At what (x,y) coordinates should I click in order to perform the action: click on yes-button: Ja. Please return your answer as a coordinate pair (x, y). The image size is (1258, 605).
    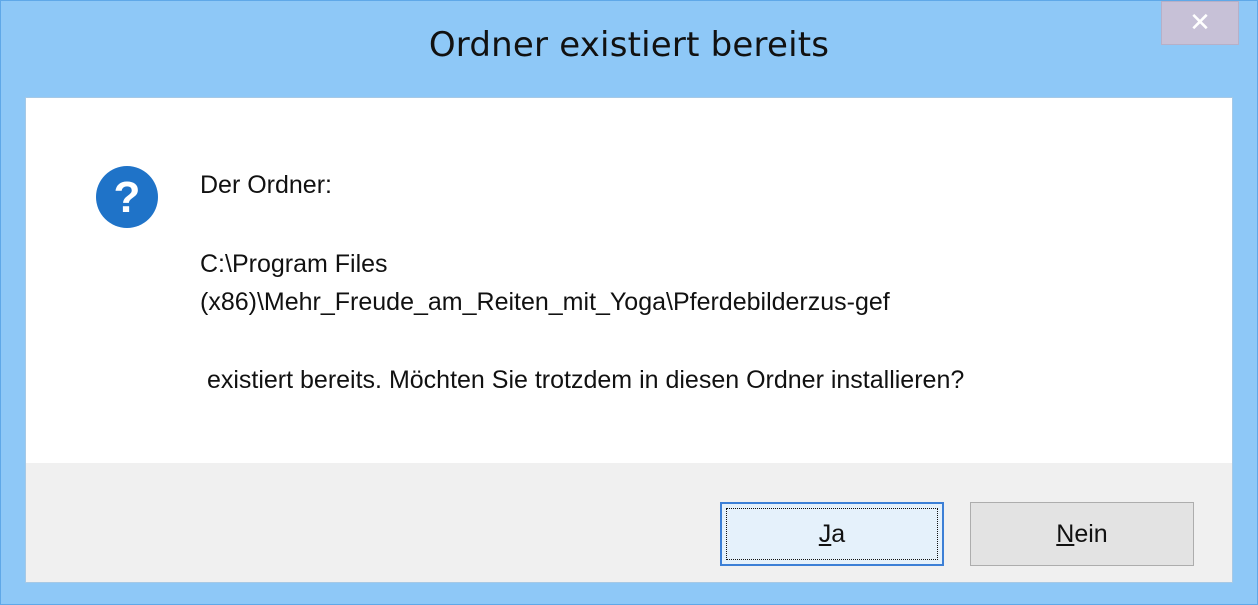
    Looking at the image, I should click on (832, 534).